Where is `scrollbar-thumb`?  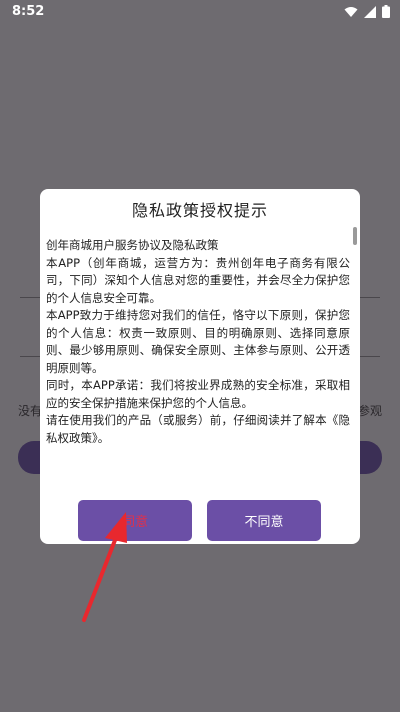 scrollbar-thumb is located at coordinates (355, 236).